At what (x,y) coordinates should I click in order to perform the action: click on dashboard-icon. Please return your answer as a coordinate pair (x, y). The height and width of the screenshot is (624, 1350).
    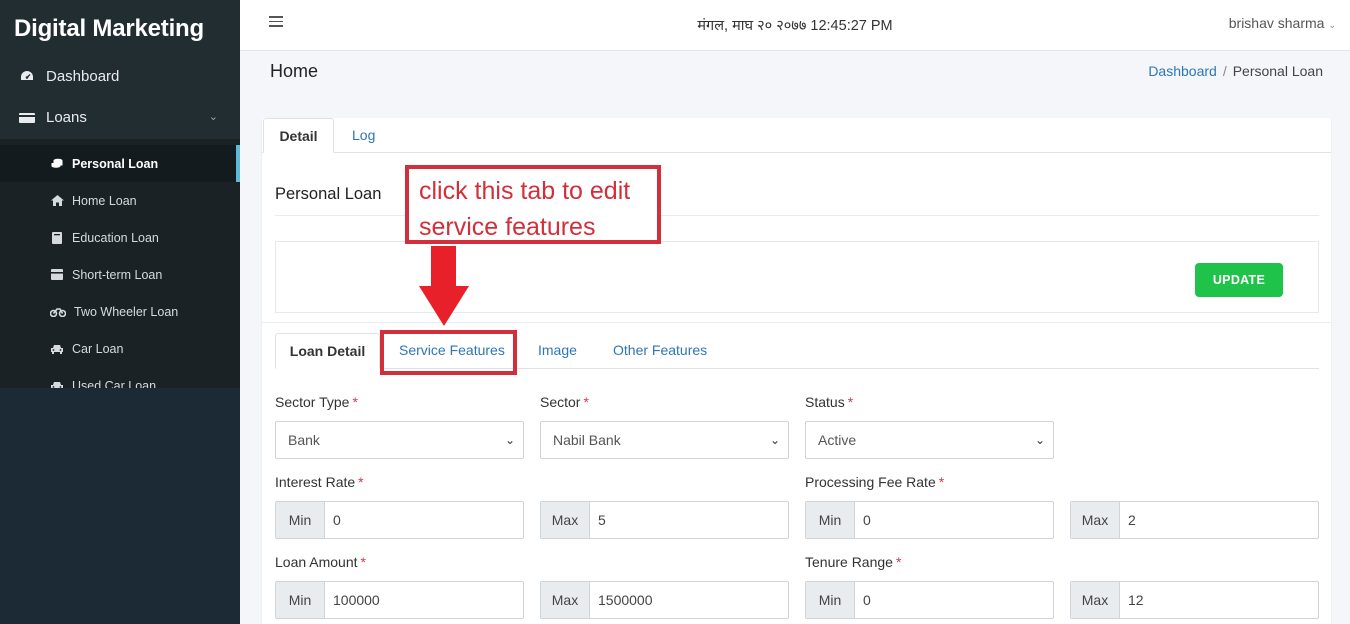
    Looking at the image, I should click on (27, 76).